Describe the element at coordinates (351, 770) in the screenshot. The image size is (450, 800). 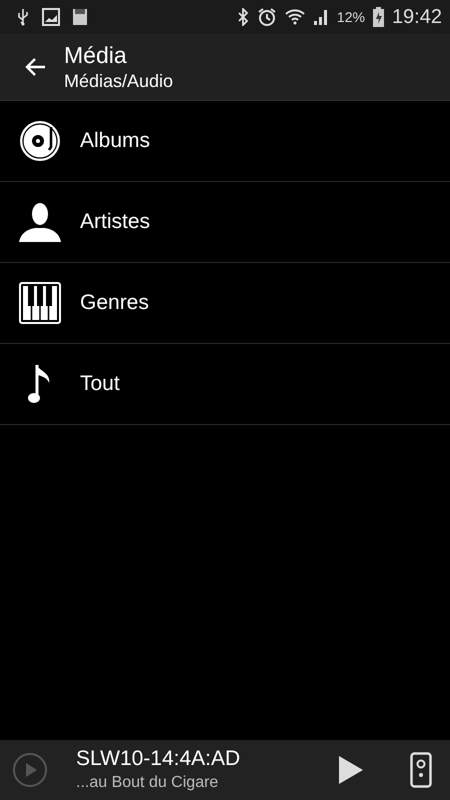
I see `play-icon` at that location.